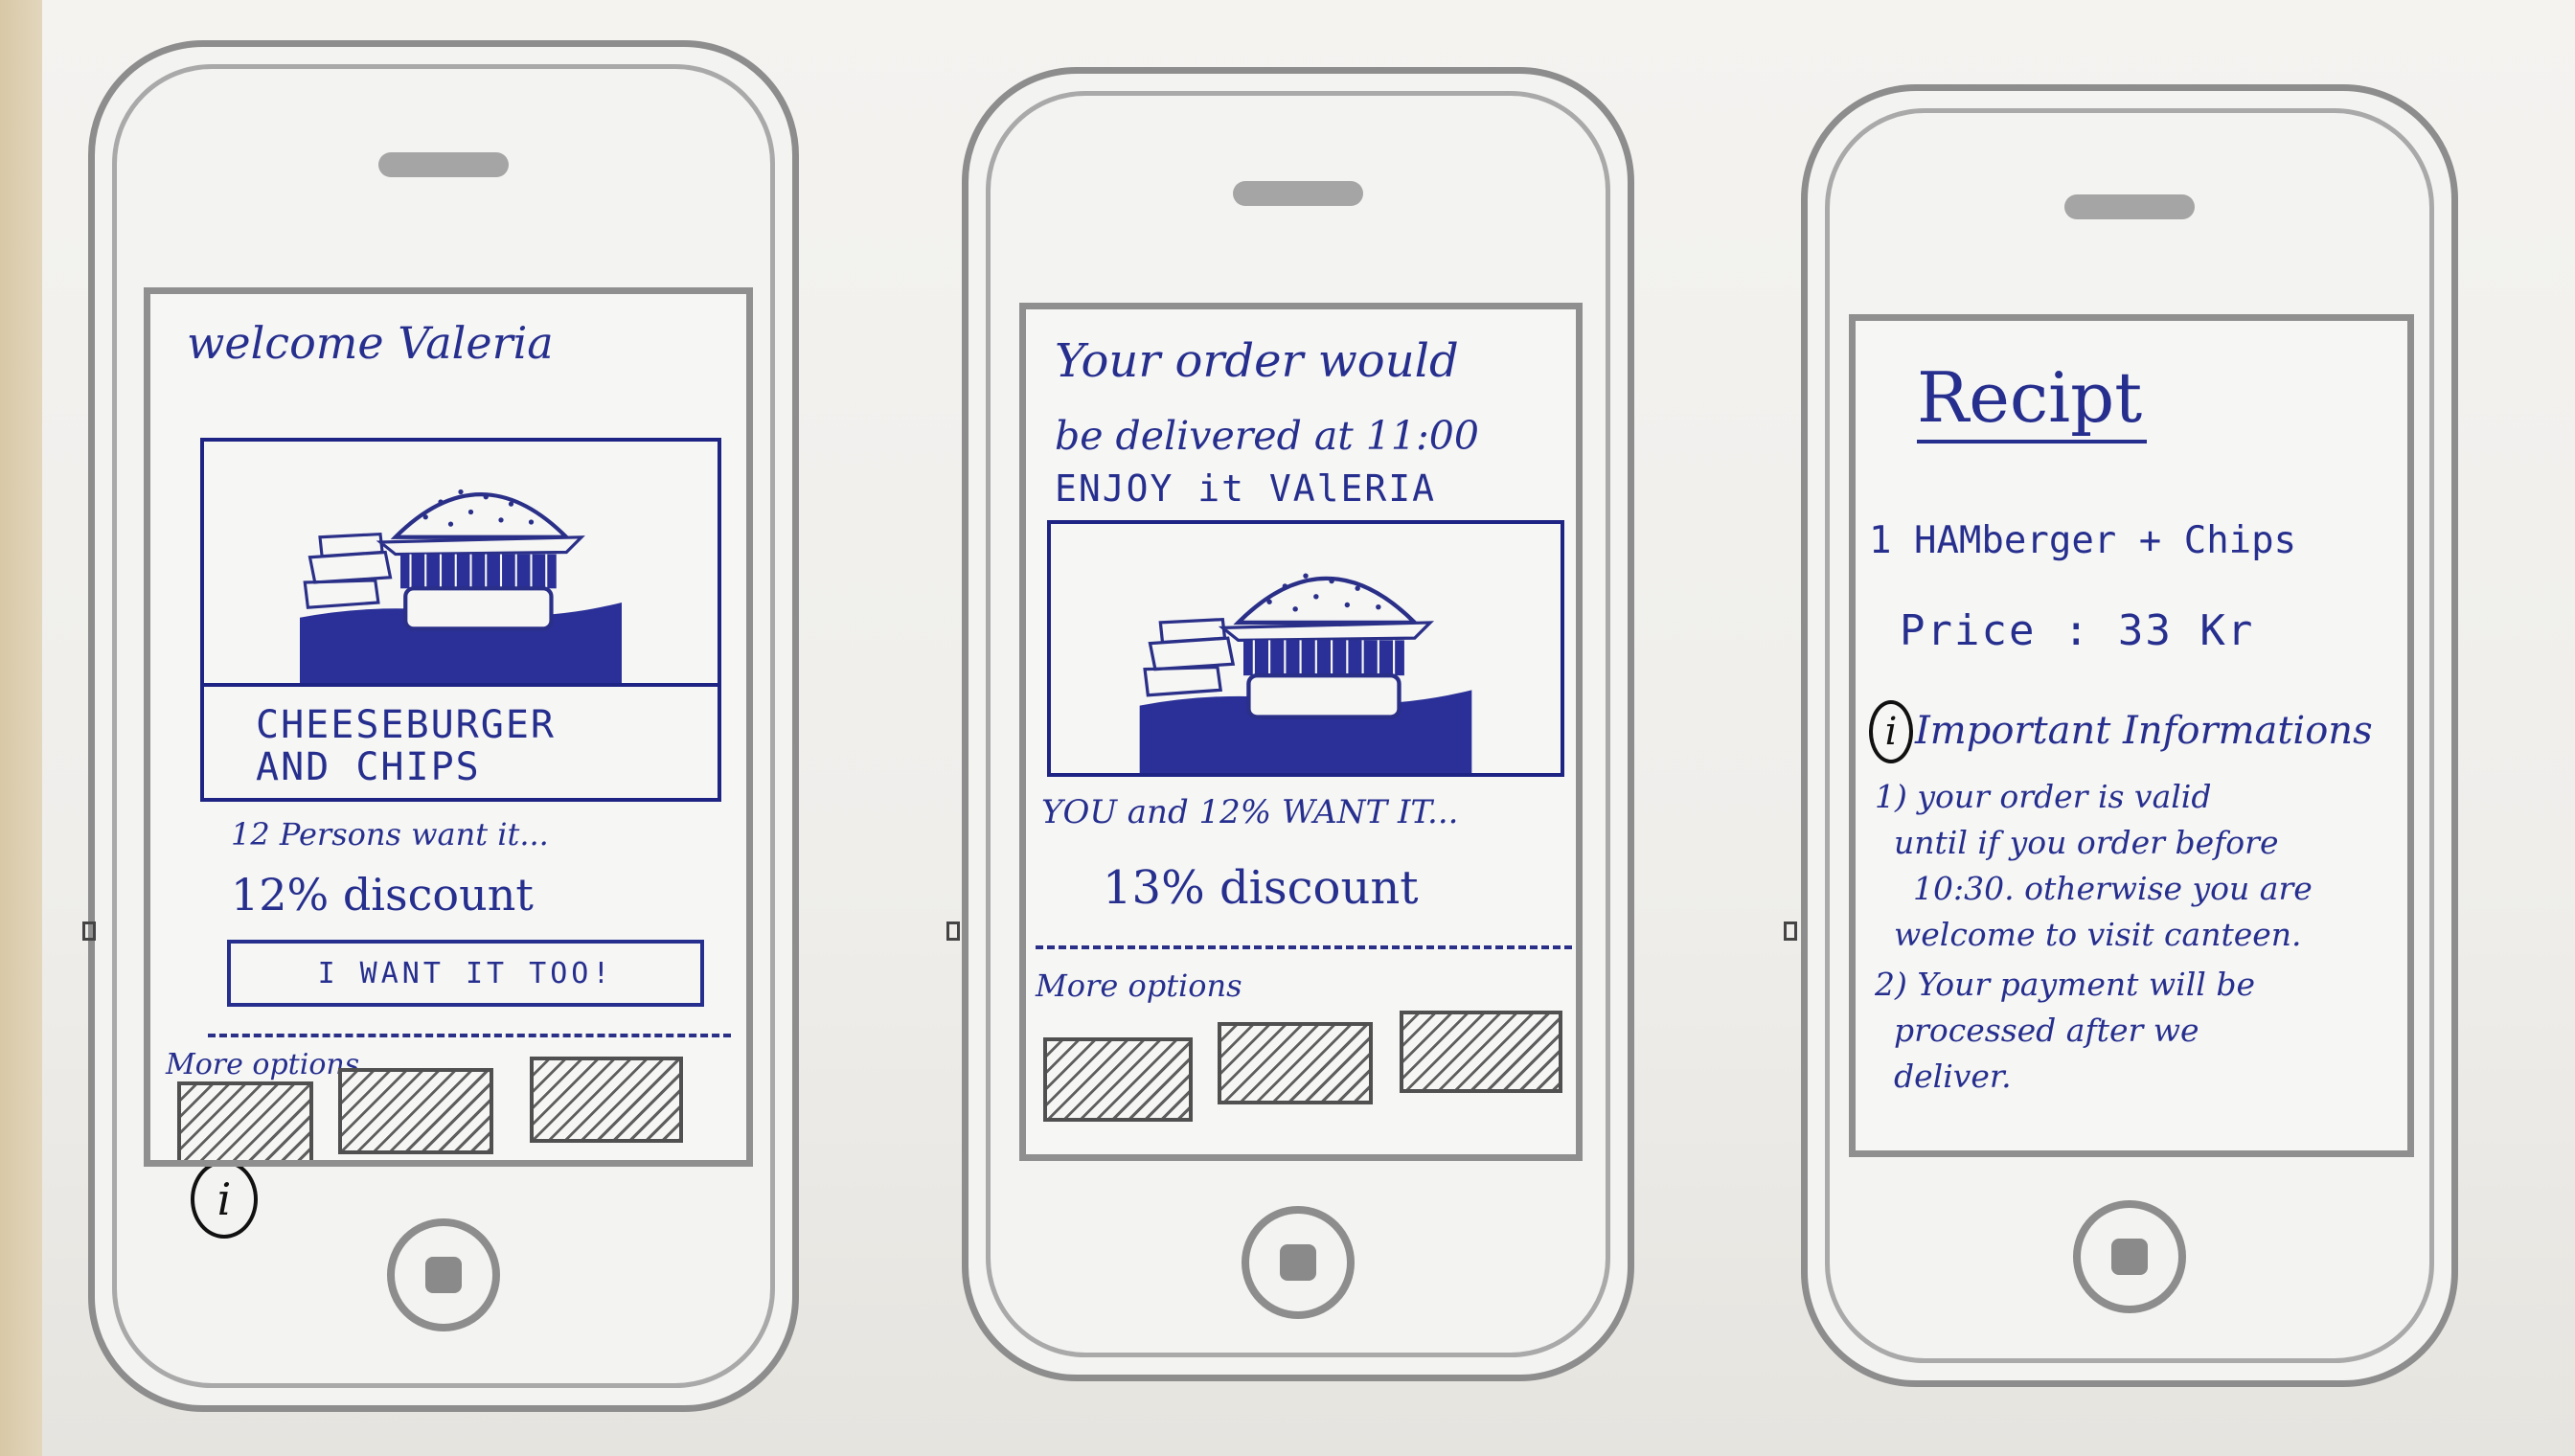 Image resolution: width=2575 pixels, height=1456 pixels. Describe the element at coordinates (21, 728) in the screenshot. I see `desk-edge` at that location.